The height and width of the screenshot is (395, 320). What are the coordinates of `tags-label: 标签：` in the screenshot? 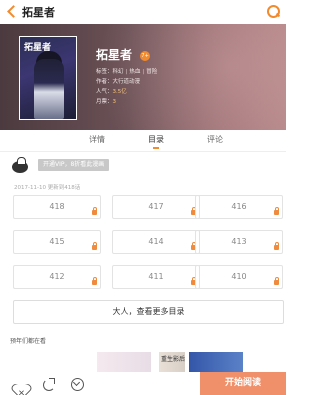 It's located at (104, 72).